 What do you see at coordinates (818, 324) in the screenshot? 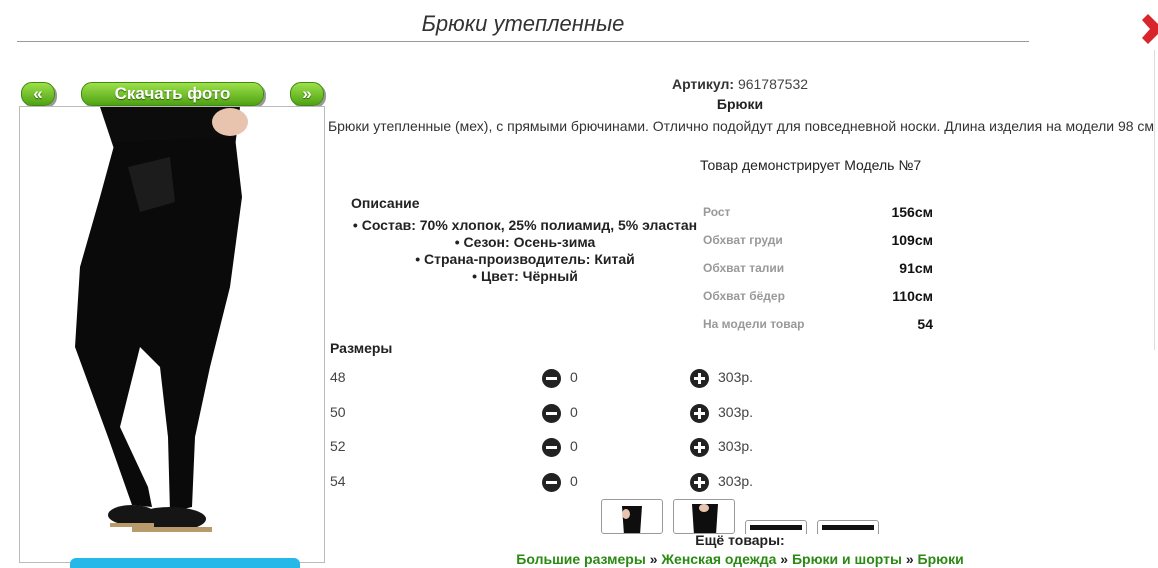
I see `measurement-row: На модели товар 54` at bounding box center [818, 324].